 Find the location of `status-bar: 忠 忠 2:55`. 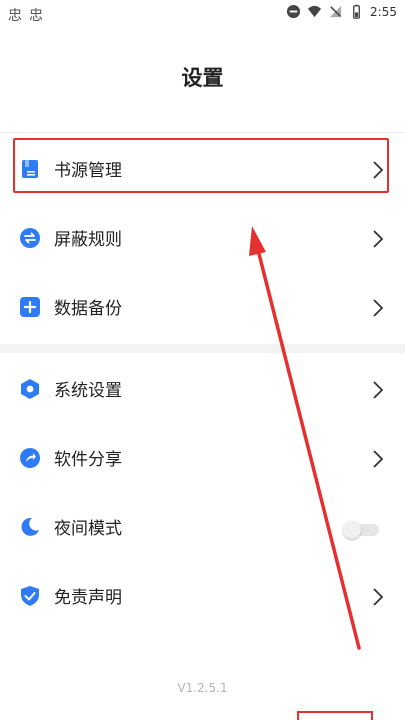

status-bar: 忠 忠 2:55 is located at coordinates (202, 14).